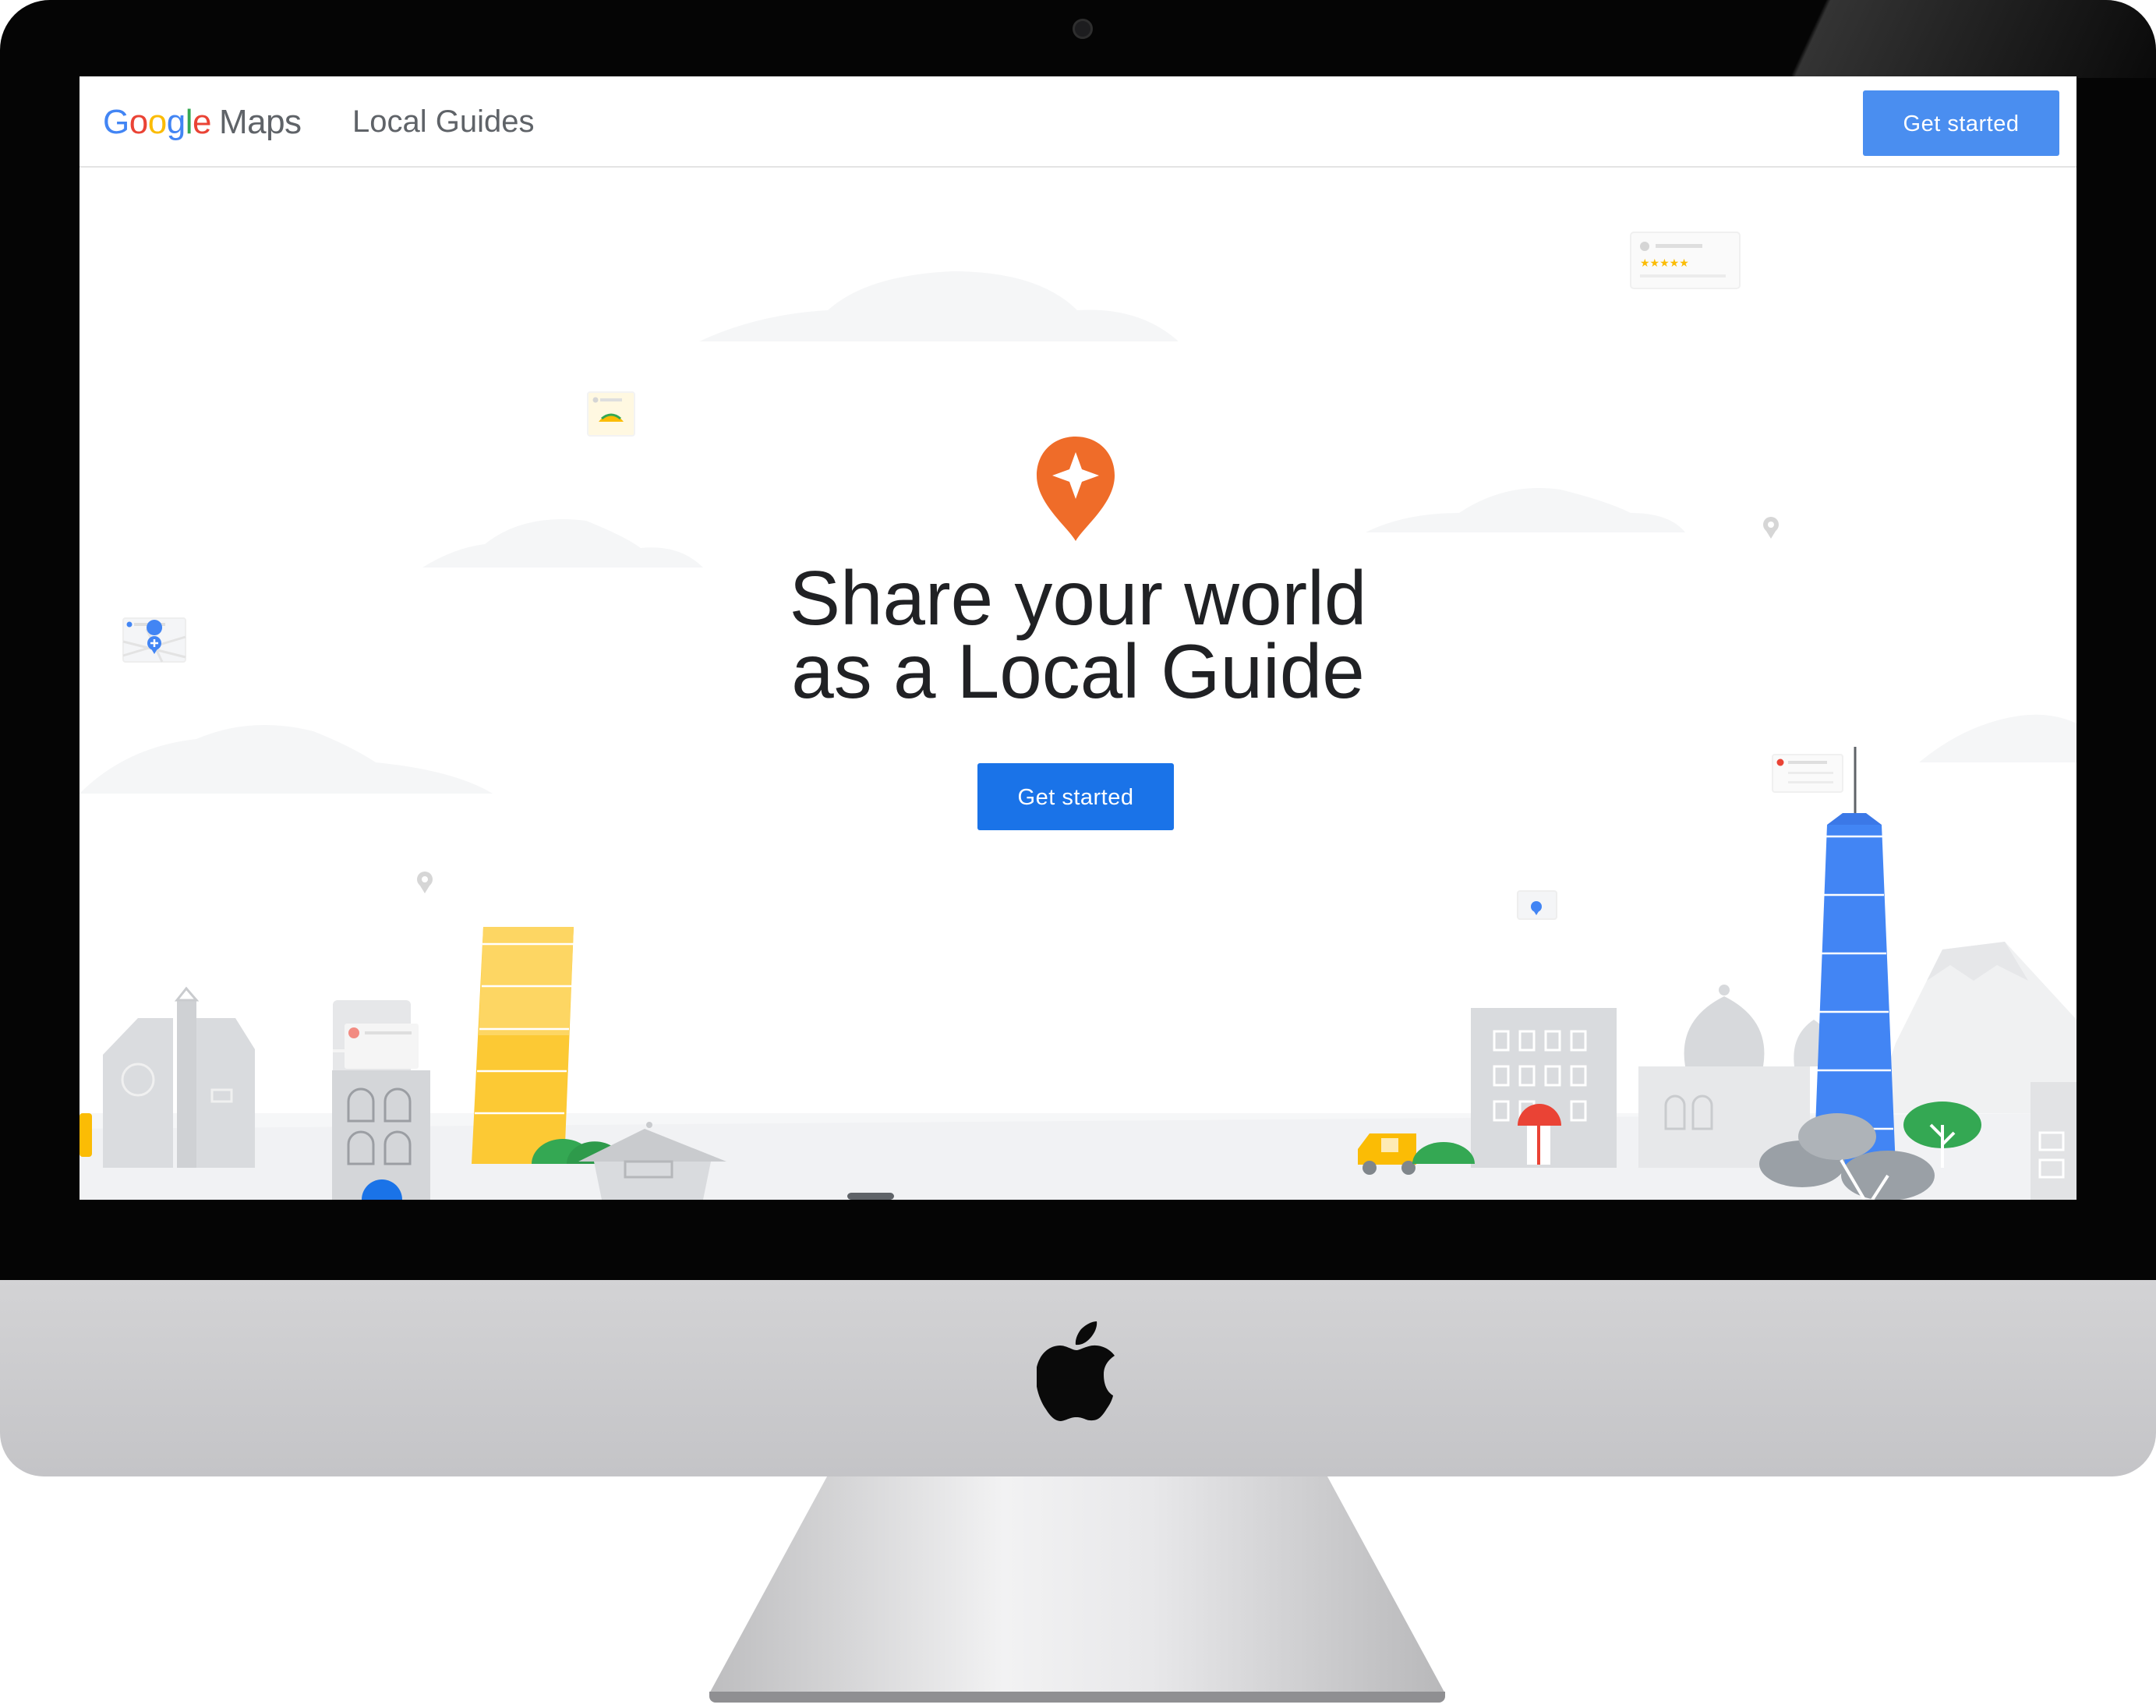 The image size is (2156, 1708). I want to click on building-yellow-tower, so click(523, 1046).